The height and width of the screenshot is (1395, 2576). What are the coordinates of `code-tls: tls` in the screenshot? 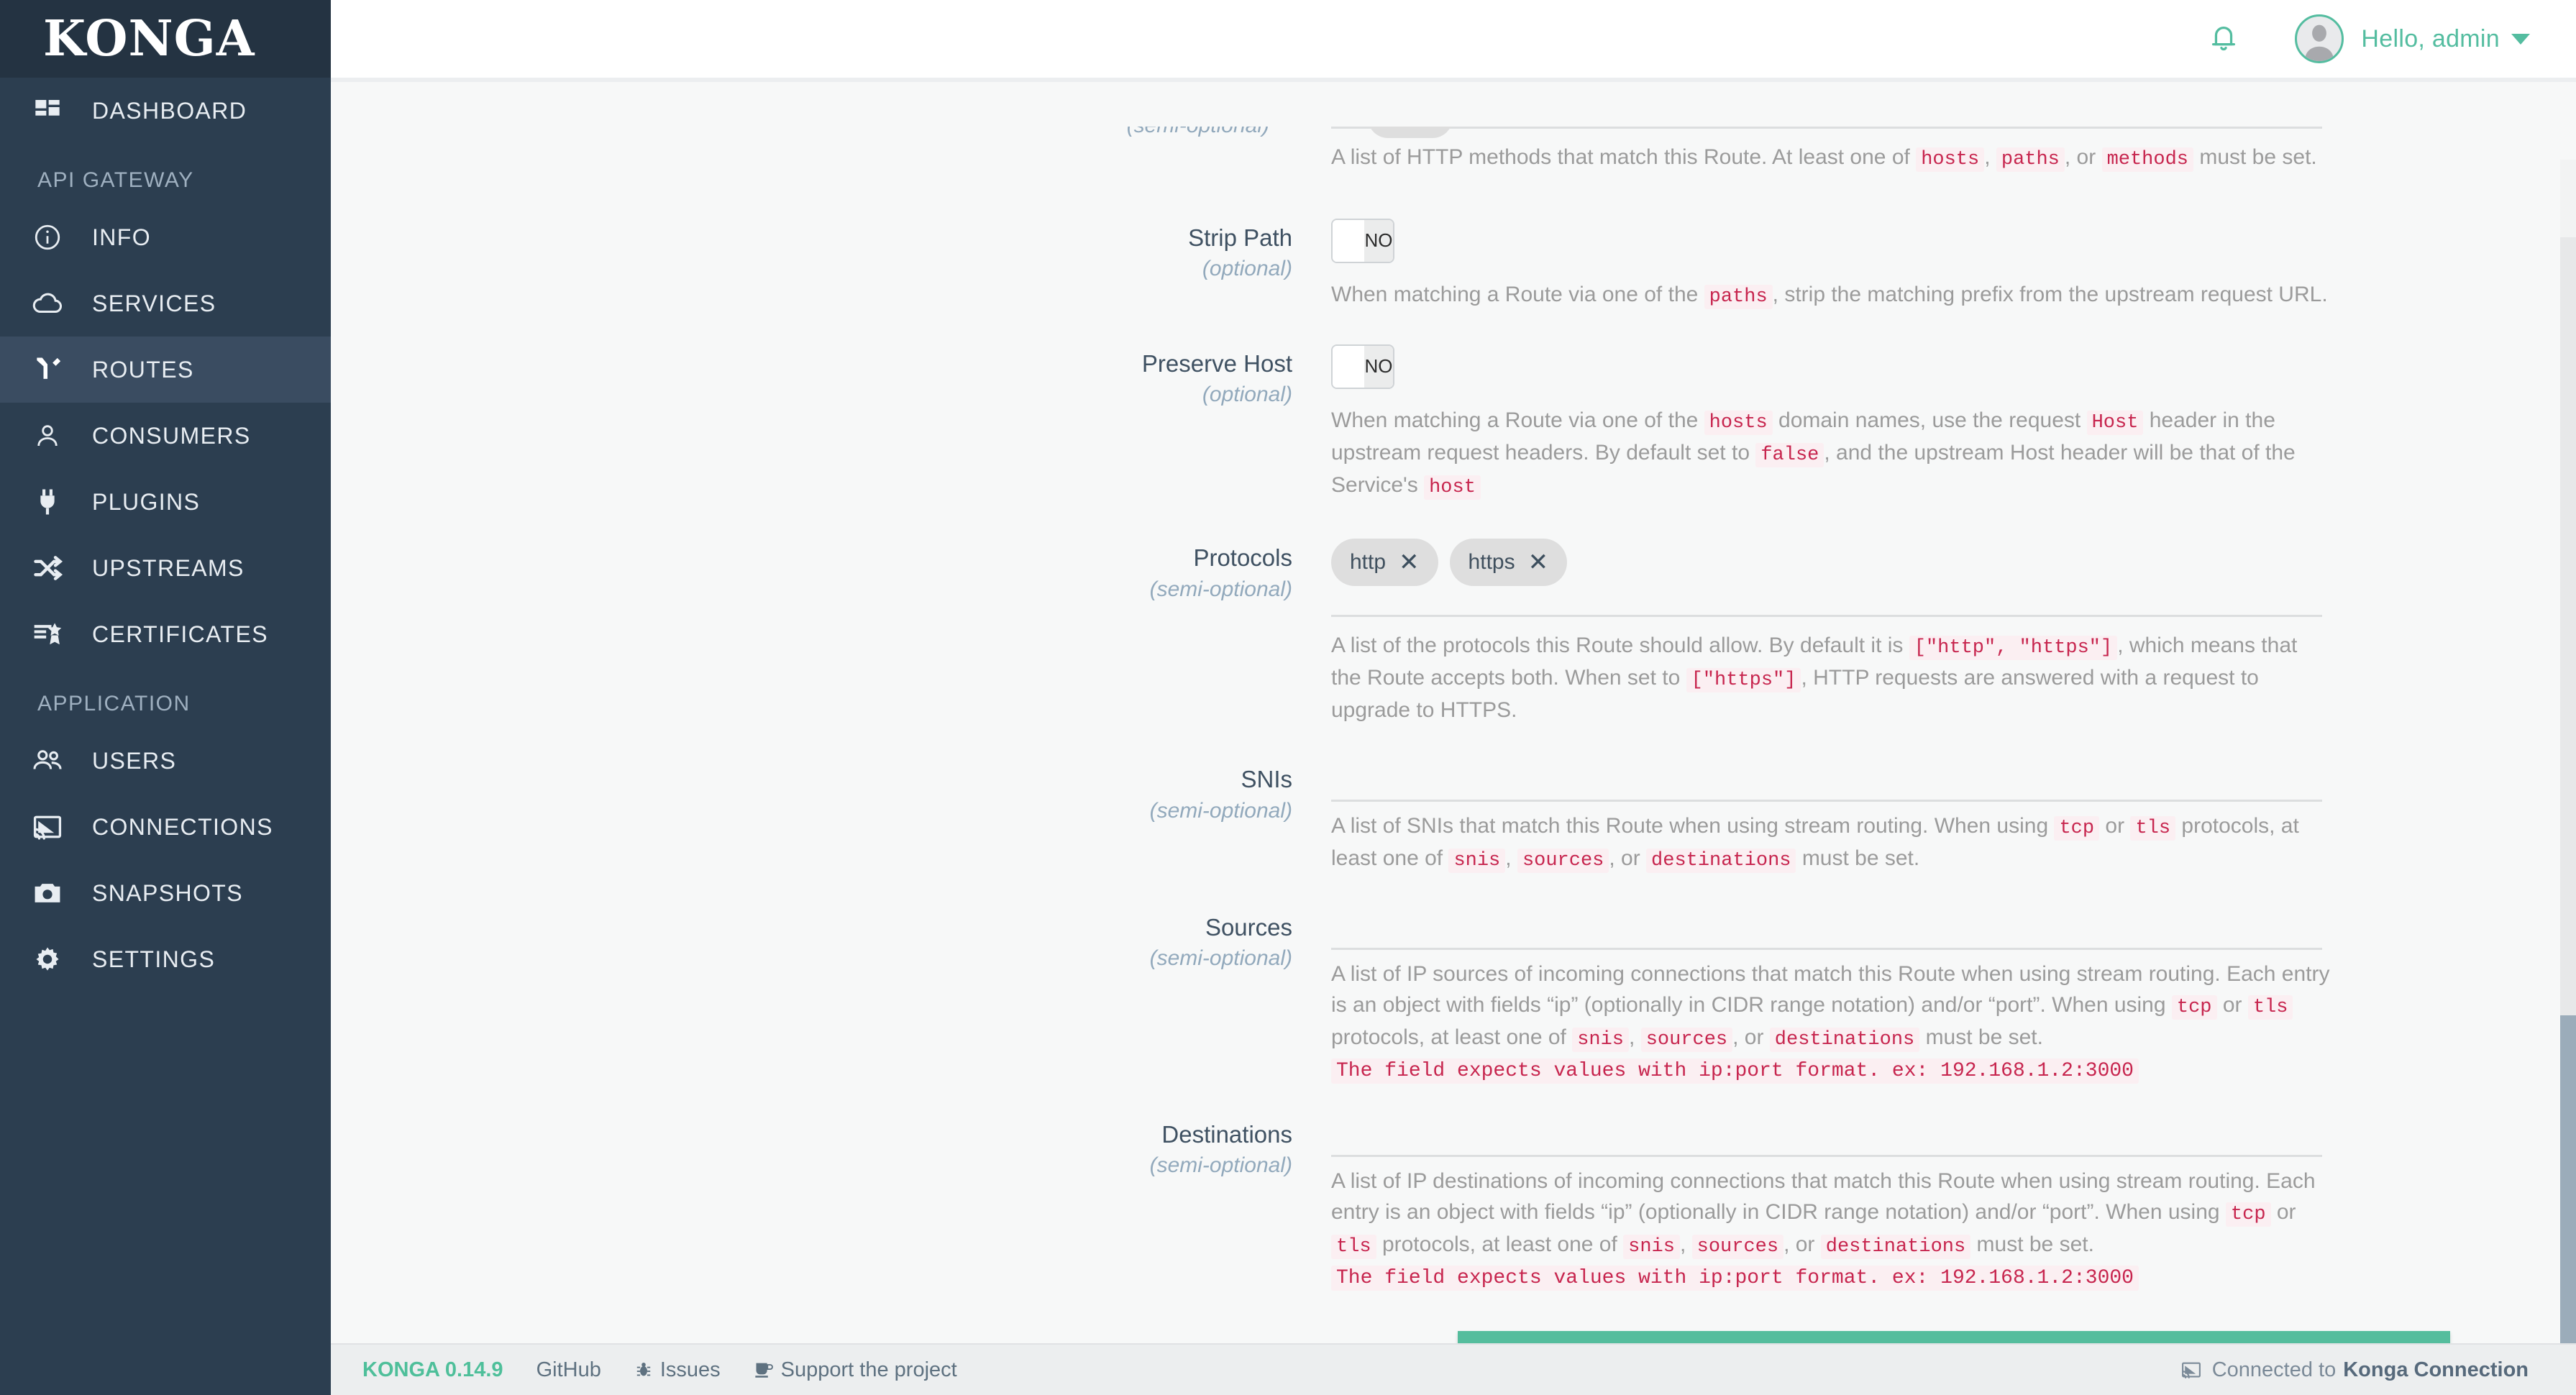 It's located at (2270, 1007).